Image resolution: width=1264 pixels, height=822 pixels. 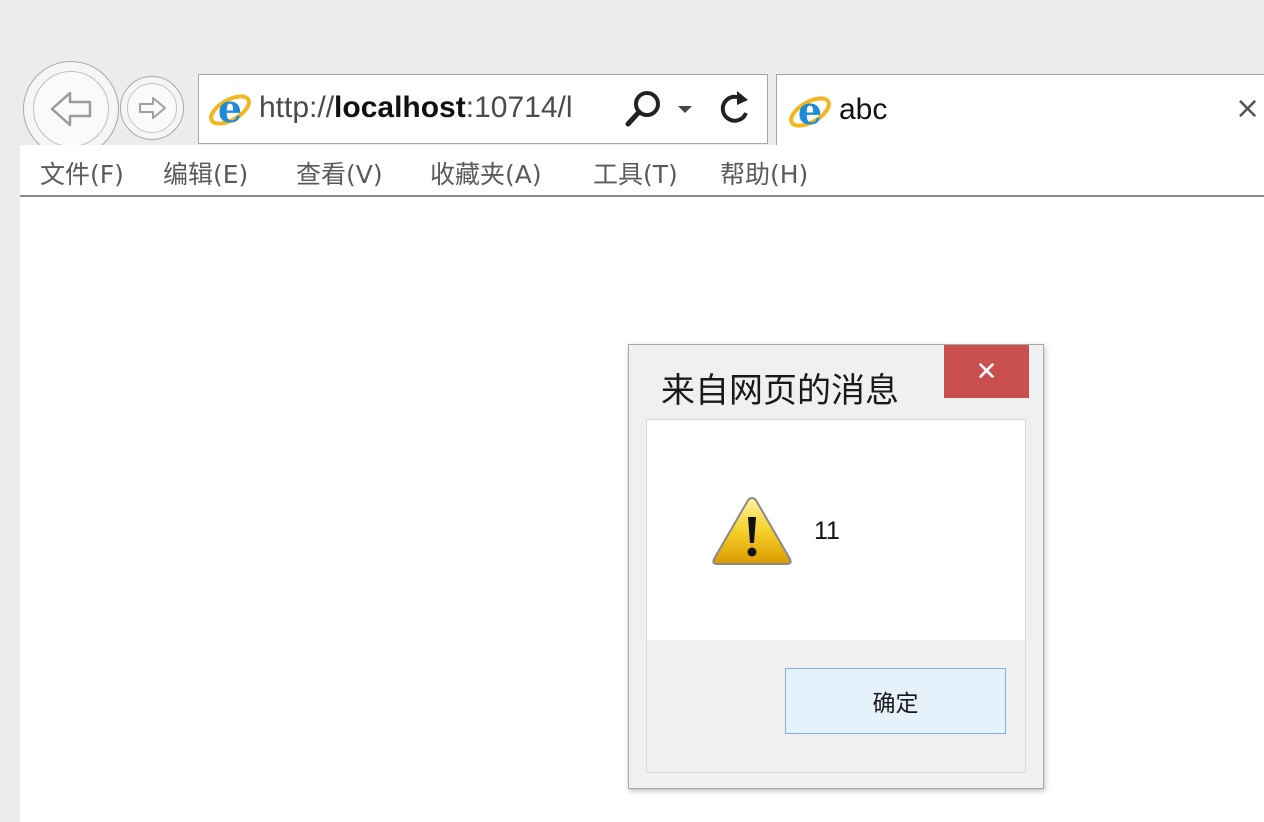 What do you see at coordinates (827, 531) in the screenshot?
I see `dialog-message: 11` at bounding box center [827, 531].